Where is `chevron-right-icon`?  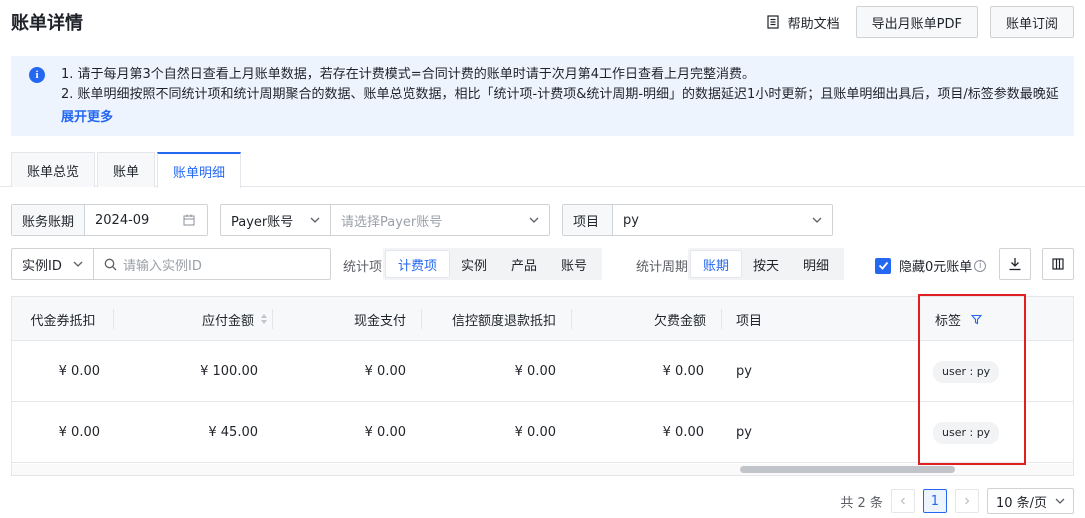 chevron-right-icon is located at coordinates (967, 501).